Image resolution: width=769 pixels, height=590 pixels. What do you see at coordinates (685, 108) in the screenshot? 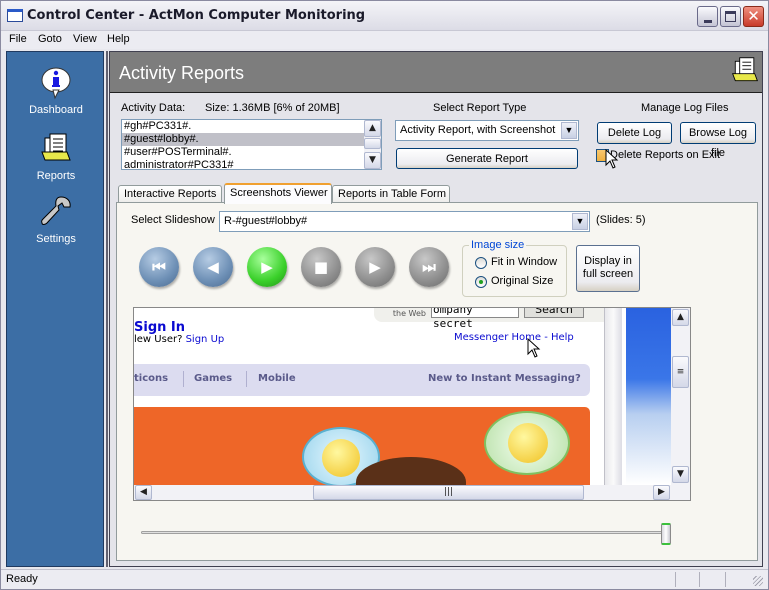
I see `log-files-label: Manage Log Files` at bounding box center [685, 108].